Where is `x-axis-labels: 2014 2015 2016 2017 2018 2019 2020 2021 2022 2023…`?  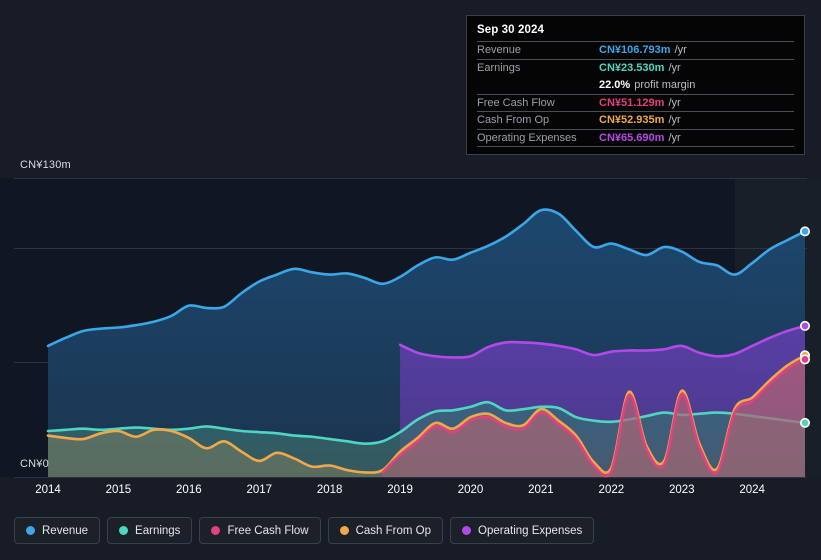
x-axis-labels: 2014 2015 2016 2017 2018 2019 2020 2021 2022 2023… is located at coordinates (410, 493).